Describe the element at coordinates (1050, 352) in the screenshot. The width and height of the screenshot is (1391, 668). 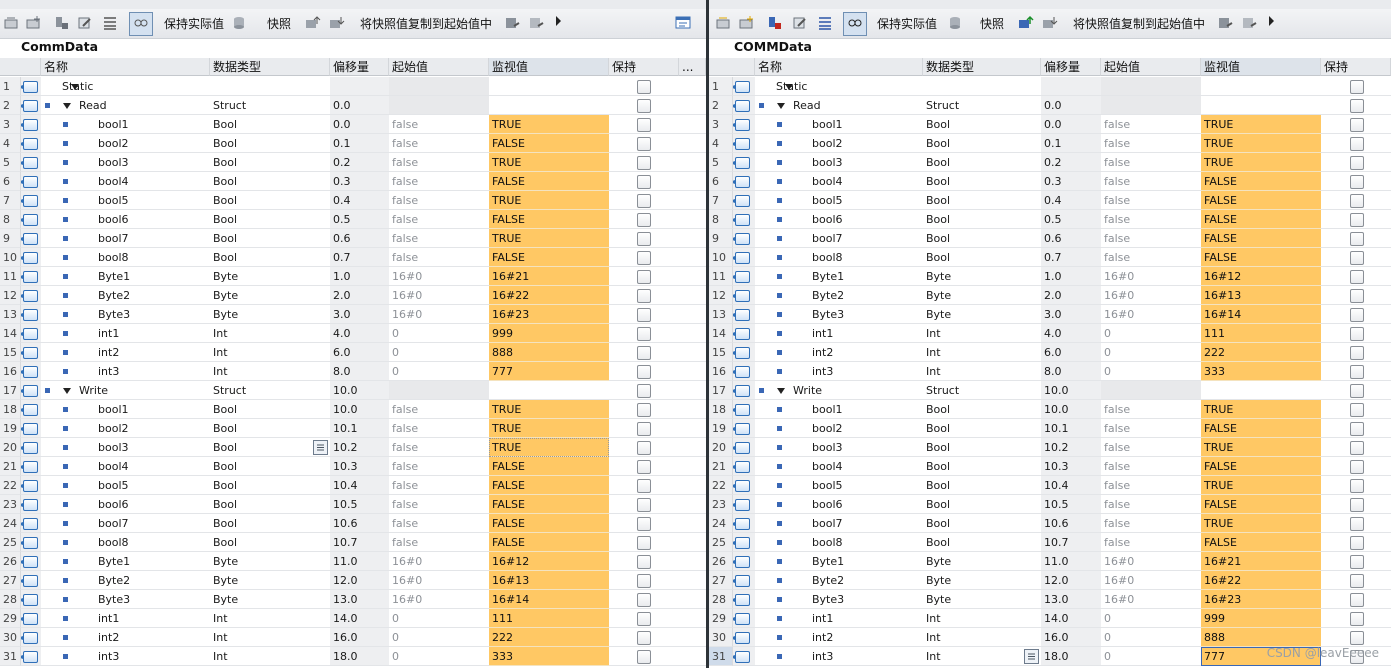
I see `table-row: 15 int2 Int 6.0 0 222` at that location.